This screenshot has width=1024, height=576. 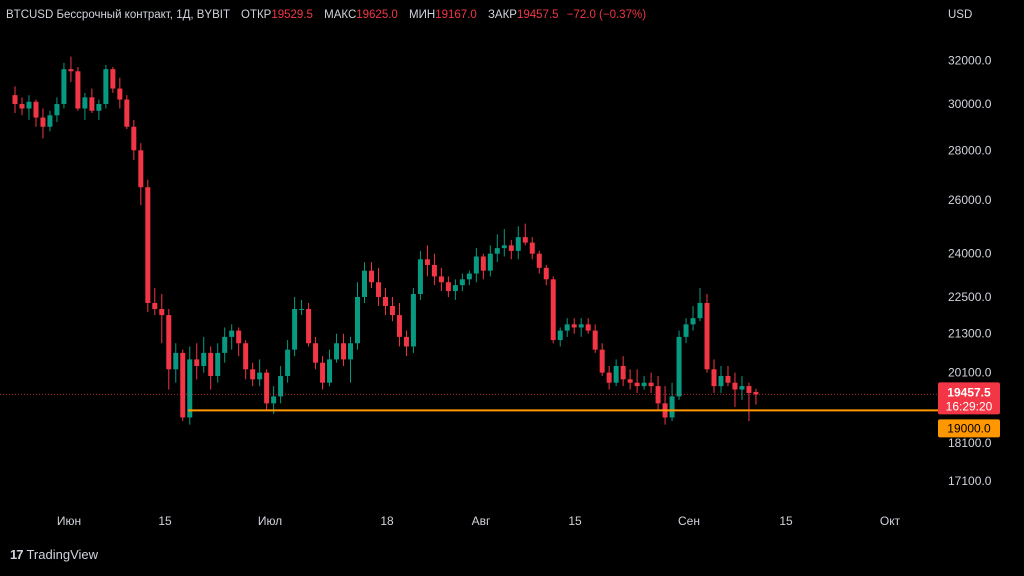 I want to click on price-tick-label: 18100.0, so click(x=970, y=443).